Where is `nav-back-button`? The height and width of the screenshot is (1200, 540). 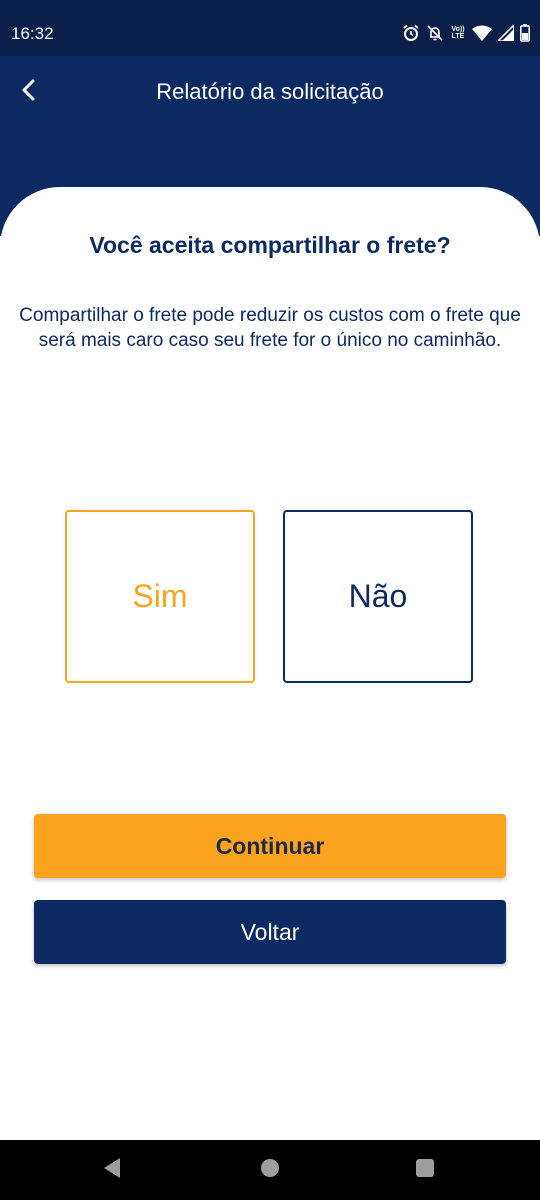 nav-back-button is located at coordinates (112, 1170).